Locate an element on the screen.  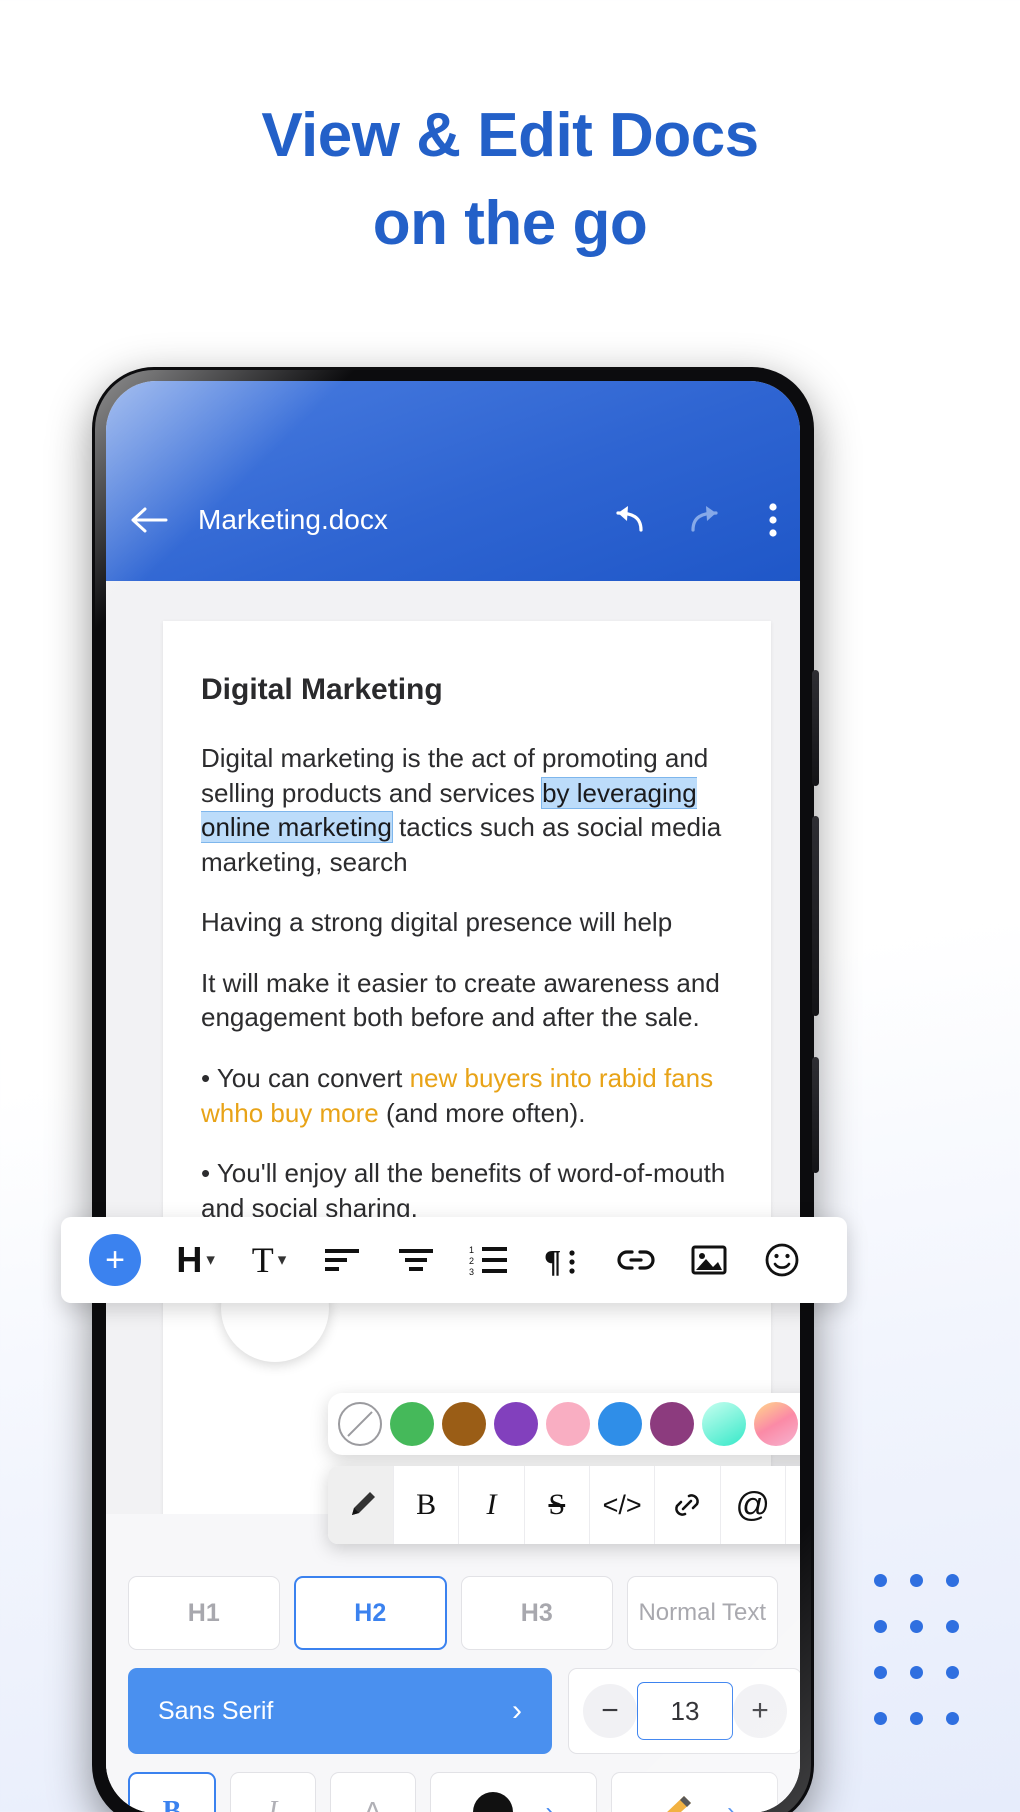
headline-line-2: on the go is located at coordinates (510, 224).